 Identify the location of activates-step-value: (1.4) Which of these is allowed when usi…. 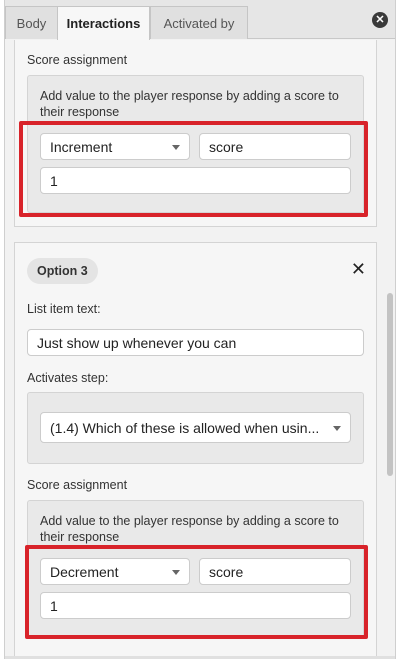
(185, 427).